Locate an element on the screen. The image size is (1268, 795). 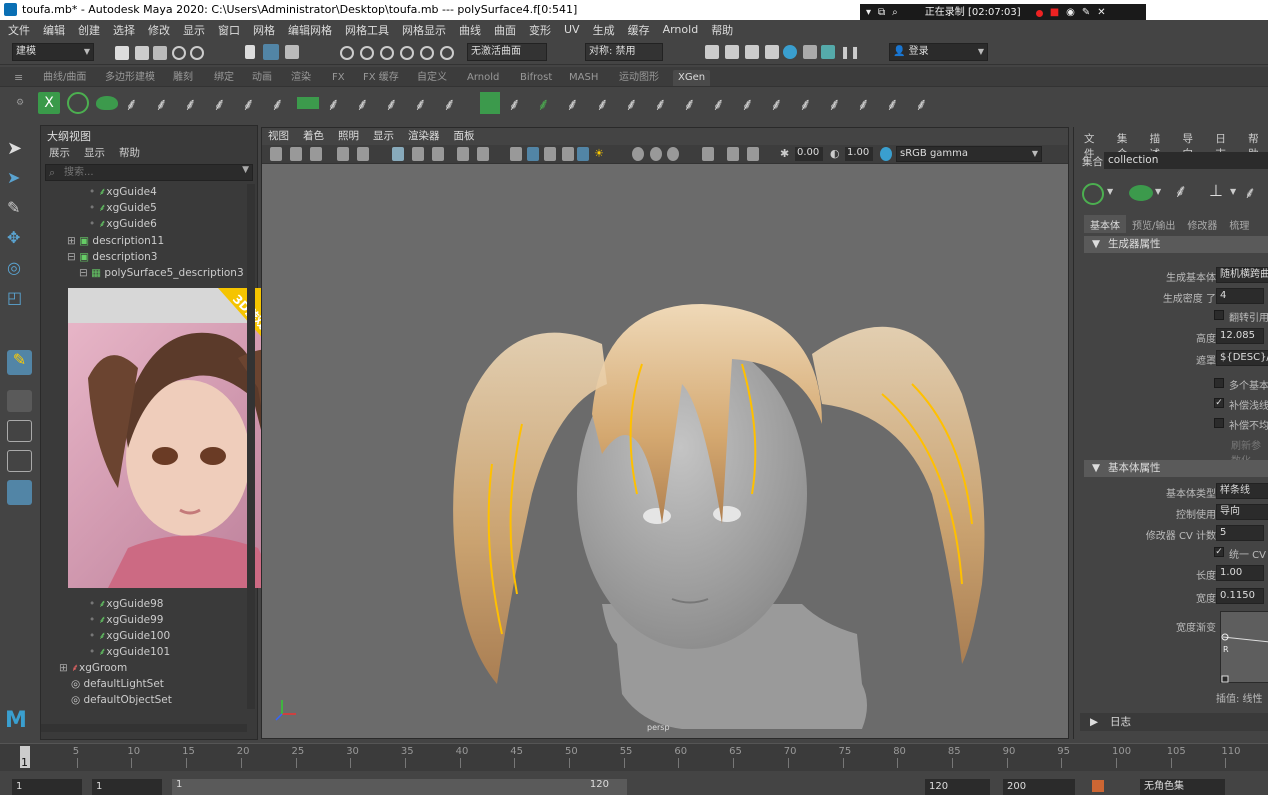
list-item: ◎ defaultLightSet is located at coordinates (143, 684).